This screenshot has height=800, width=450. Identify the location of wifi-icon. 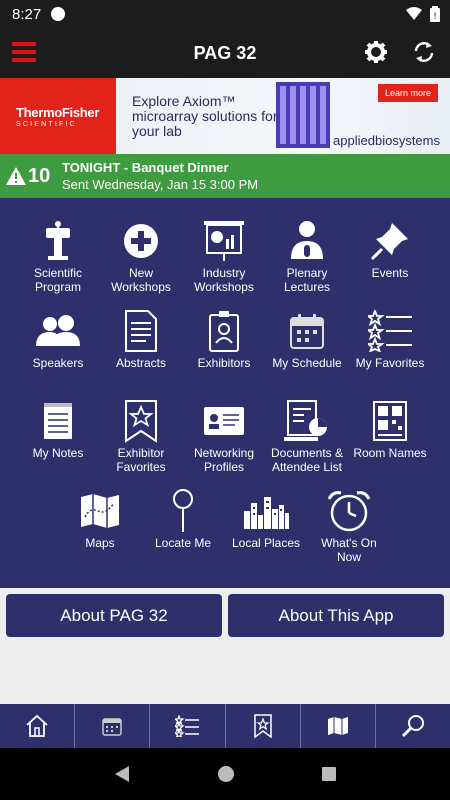
(414, 13).